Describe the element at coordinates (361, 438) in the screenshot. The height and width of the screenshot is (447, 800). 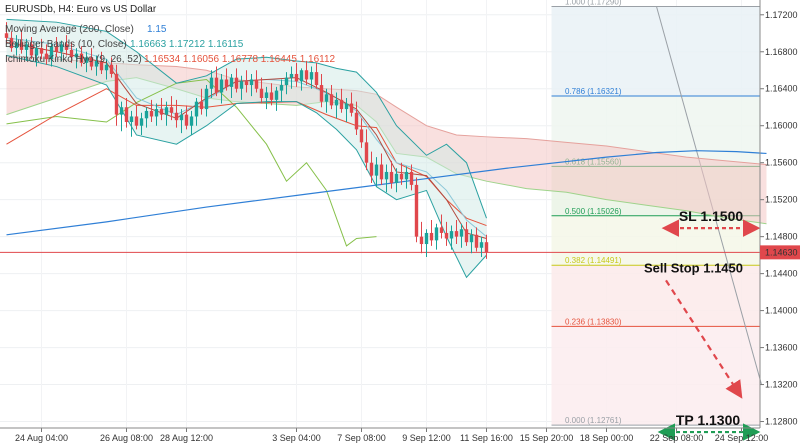
I see `x-tick-label-4: 7 Sep 08:00` at that location.